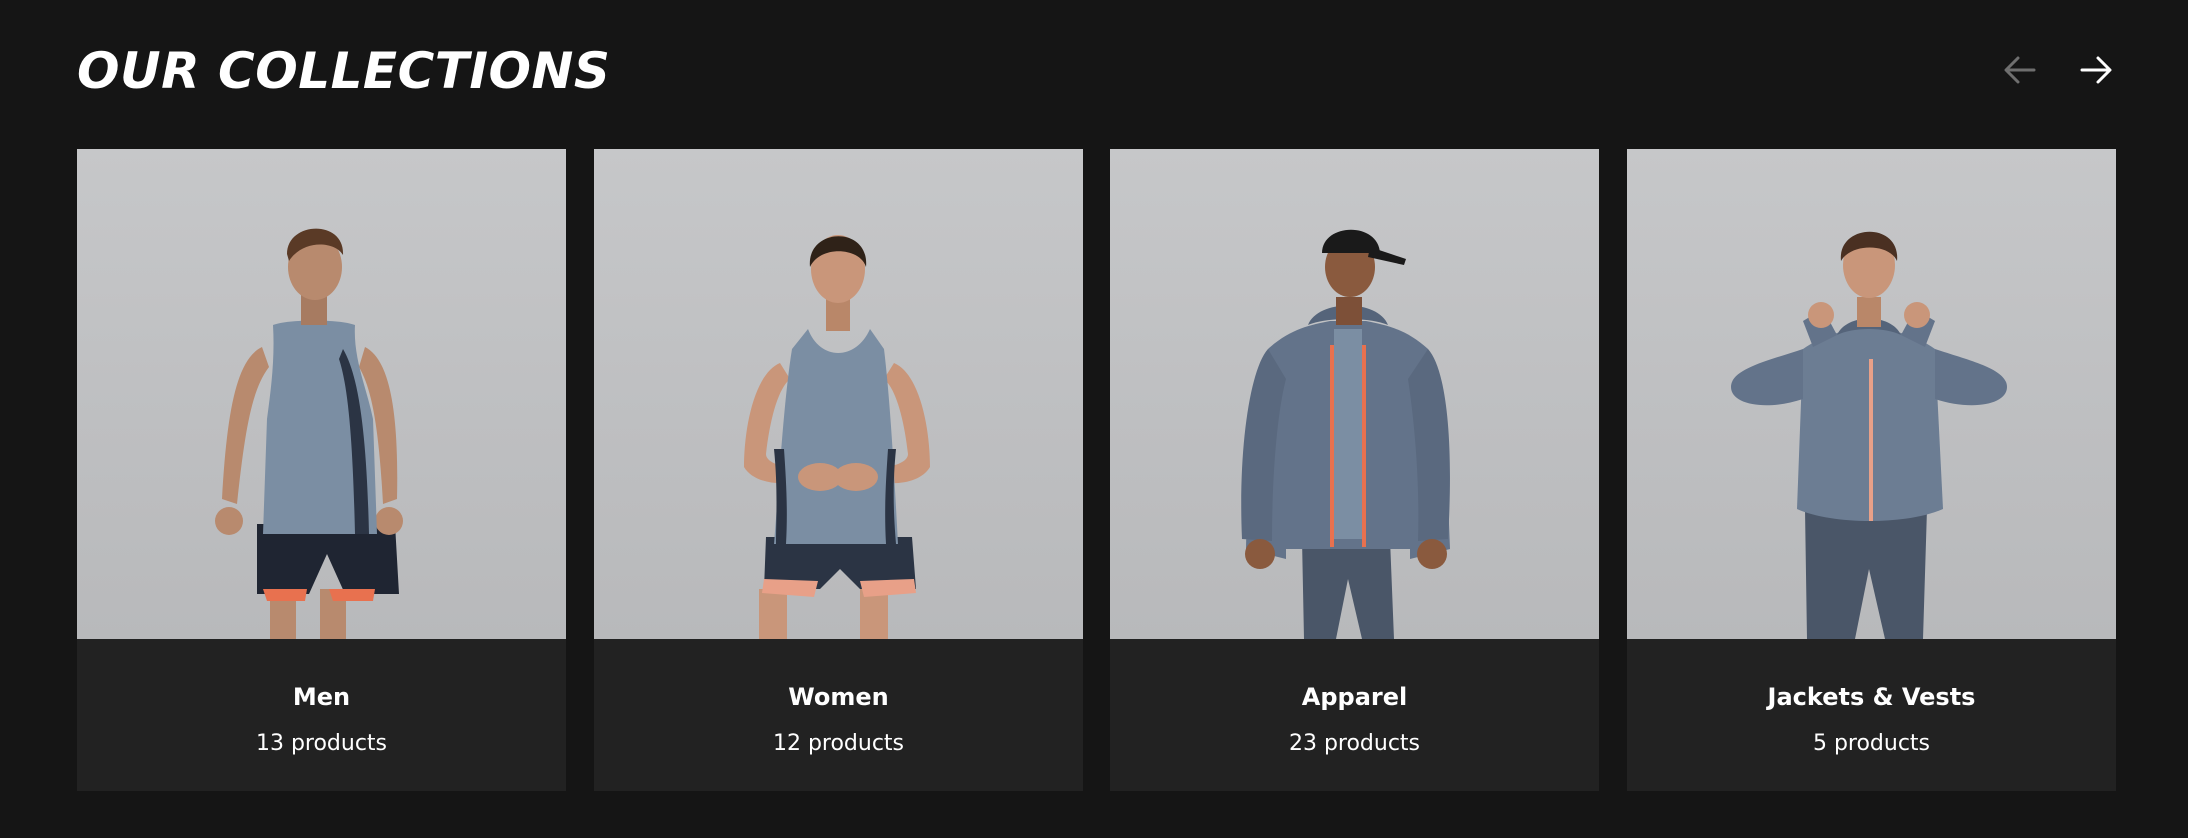 Image resolution: width=2188 pixels, height=838 pixels. Describe the element at coordinates (321, 394) in the screenshot. I see `collection-image-men` at that location.